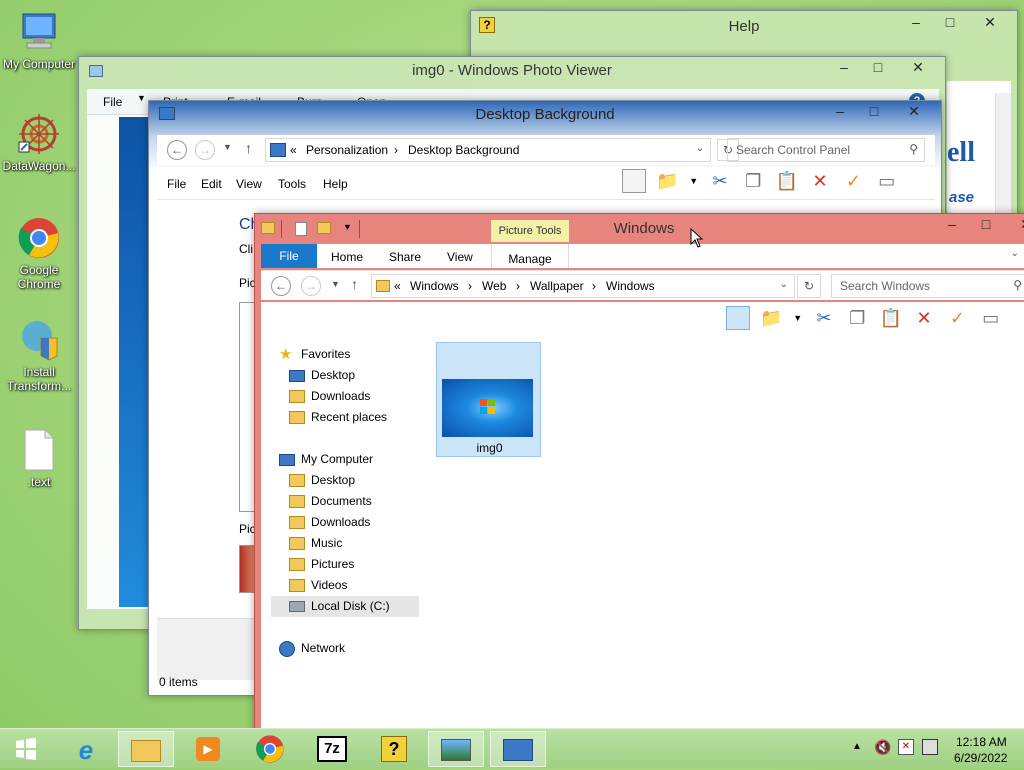 Image resolution: width=1024 pixels, height=770 pixels. I want to click on ribbon-expand-icon: ⌄, so click(1015, 253).